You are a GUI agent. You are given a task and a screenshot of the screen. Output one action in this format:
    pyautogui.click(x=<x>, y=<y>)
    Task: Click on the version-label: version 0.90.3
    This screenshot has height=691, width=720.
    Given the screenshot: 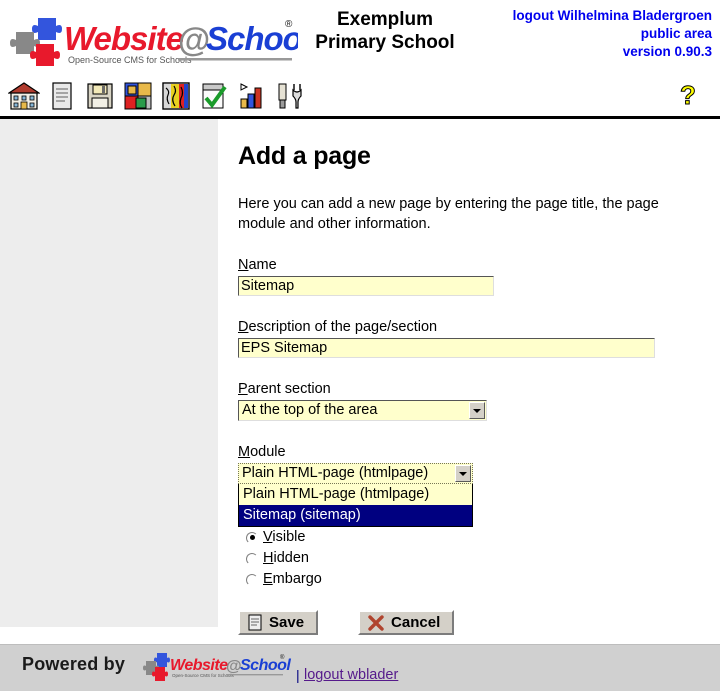 What is the action you would take?
    pyautogui.click(x=667, y=51)
    